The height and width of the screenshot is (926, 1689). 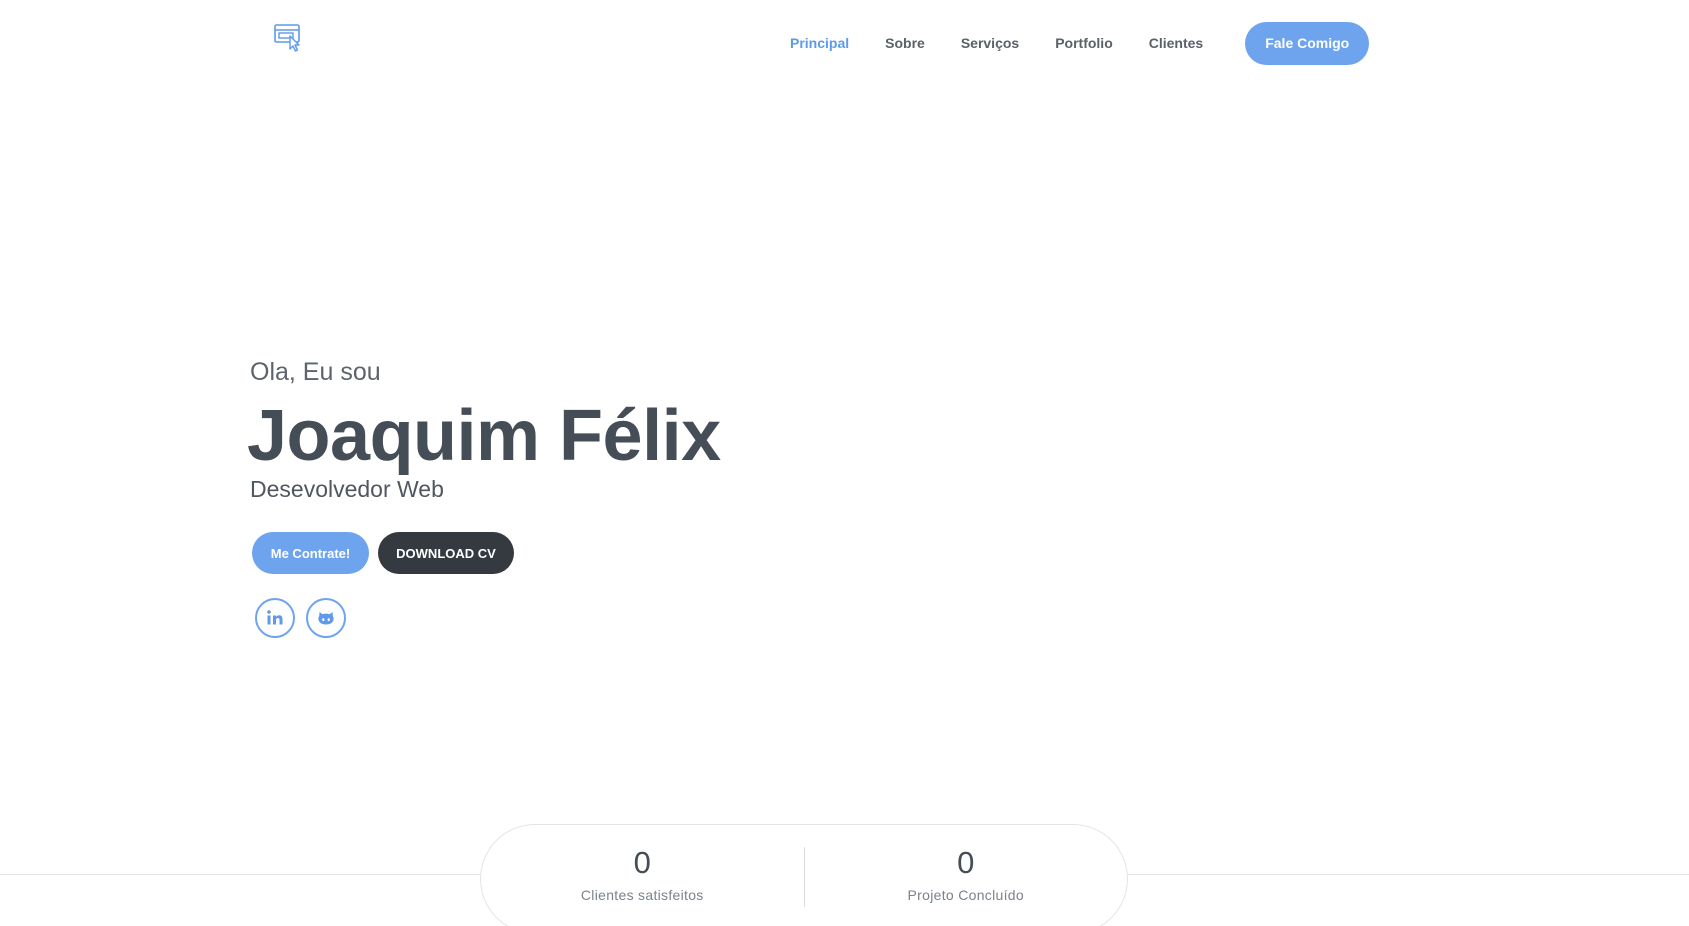 What do you see at coordinates (905, 43) in the screenshot?
I see `nav-sobre: Sobre` at bounding box center [905, 43].